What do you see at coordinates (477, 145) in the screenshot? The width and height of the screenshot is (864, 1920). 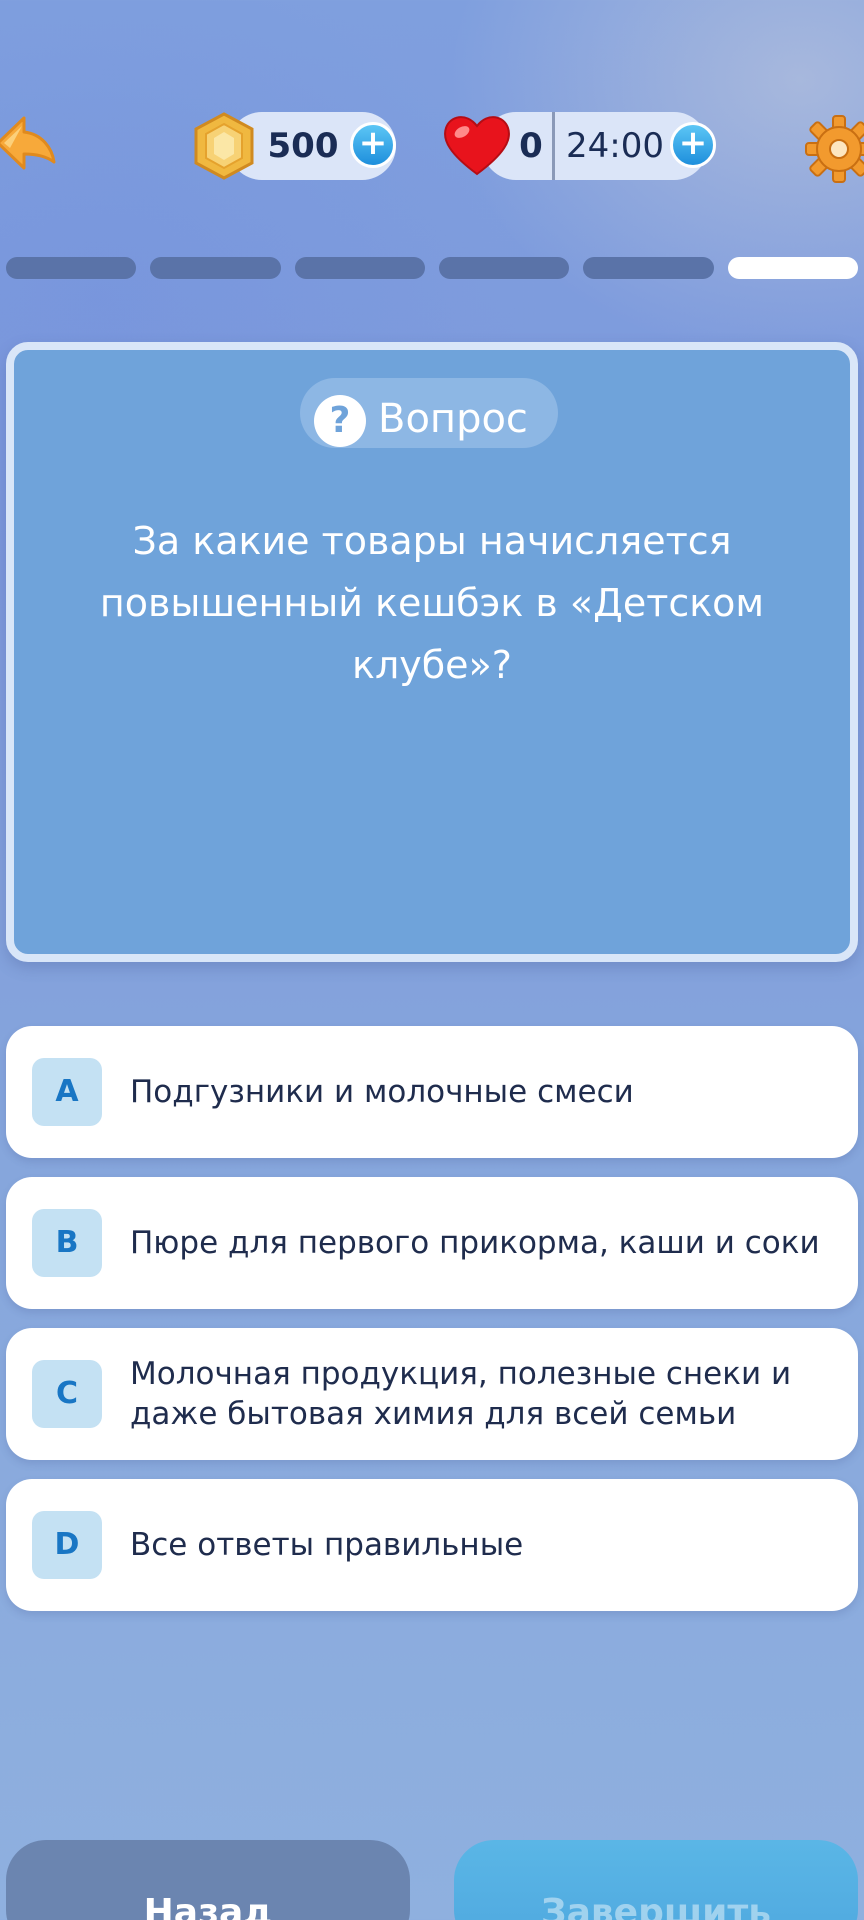 I see `heart-icon` at bounding box center [477, 145].